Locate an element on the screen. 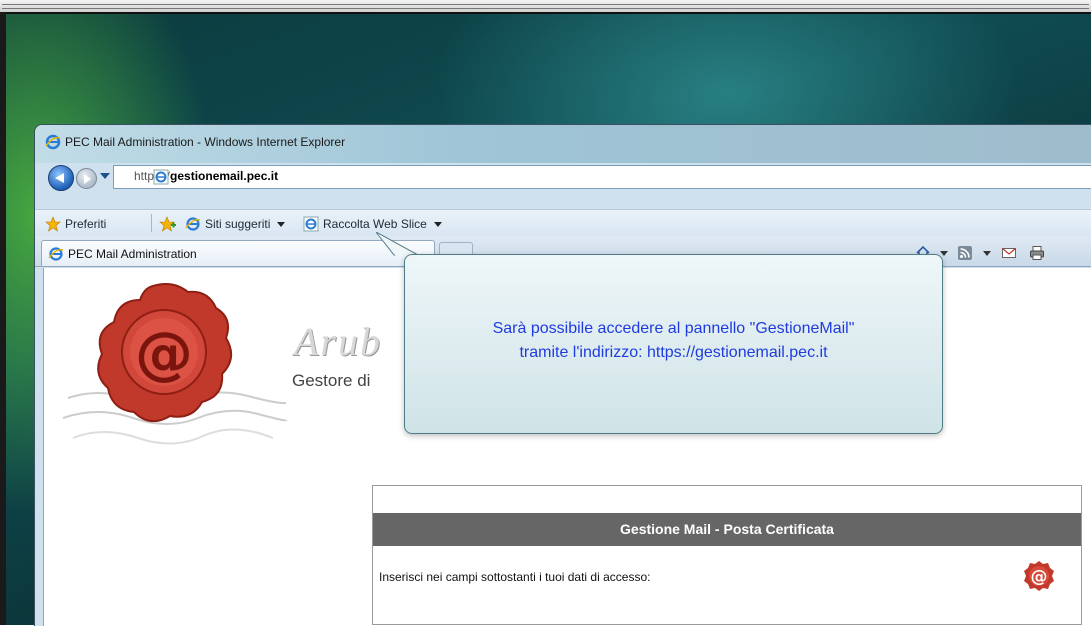 This screenshot has height=626, width=1091. callout-pointer is located at coordinates (397, 244).